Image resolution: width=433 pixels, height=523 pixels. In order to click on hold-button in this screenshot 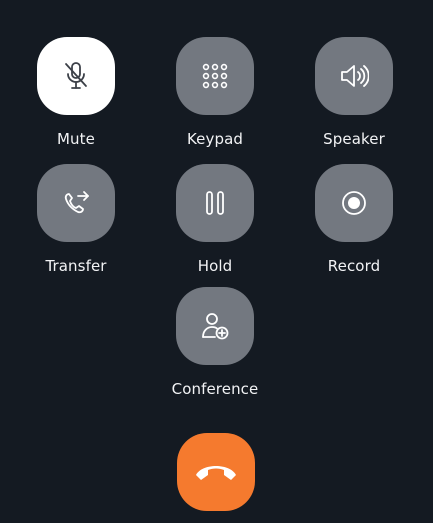, I will do `click(215, 203)`.